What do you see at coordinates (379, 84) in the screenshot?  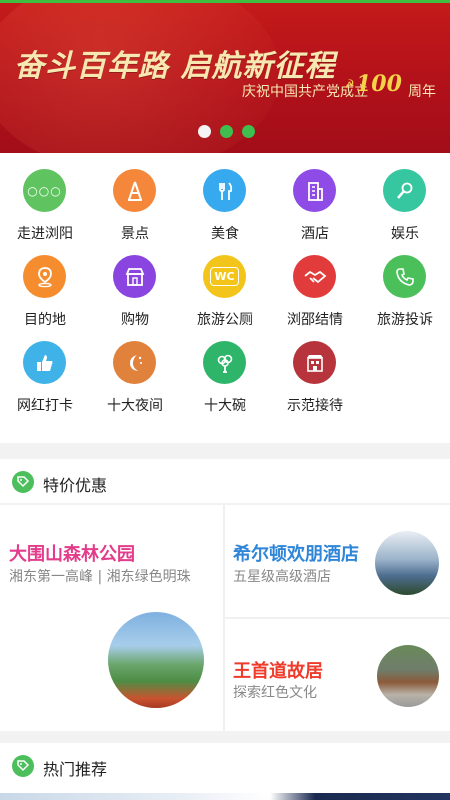 I see `centenary-number: 100` at bounding box center [379, 84].